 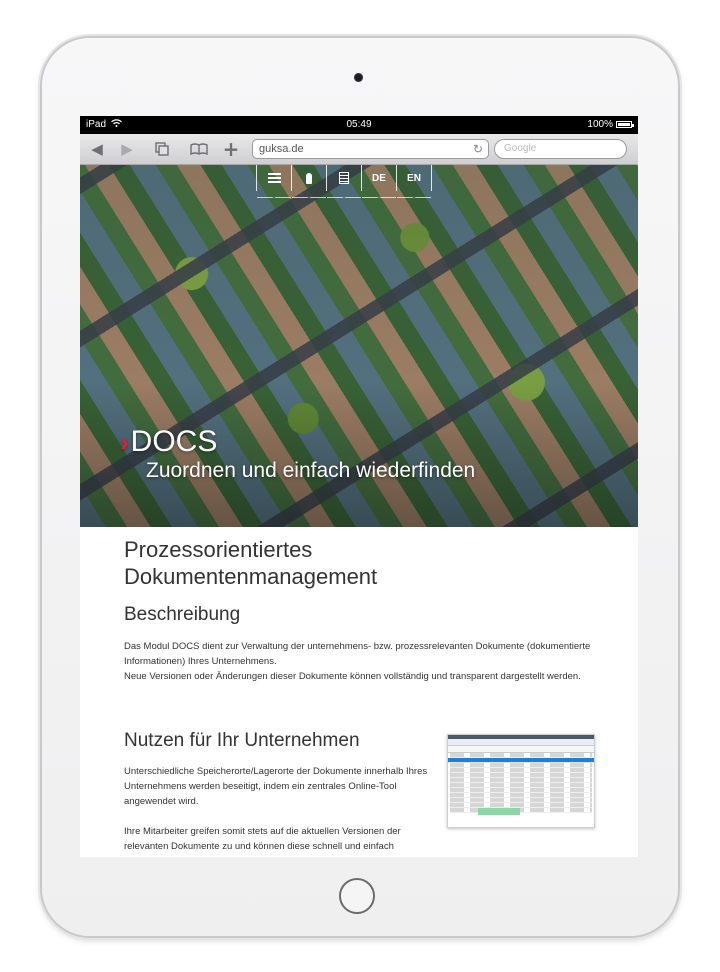 What do you see at coordinates (124, 442) in the screenshot?
I see `chevron-right-icon: ›` at bounding box center [124, 442].